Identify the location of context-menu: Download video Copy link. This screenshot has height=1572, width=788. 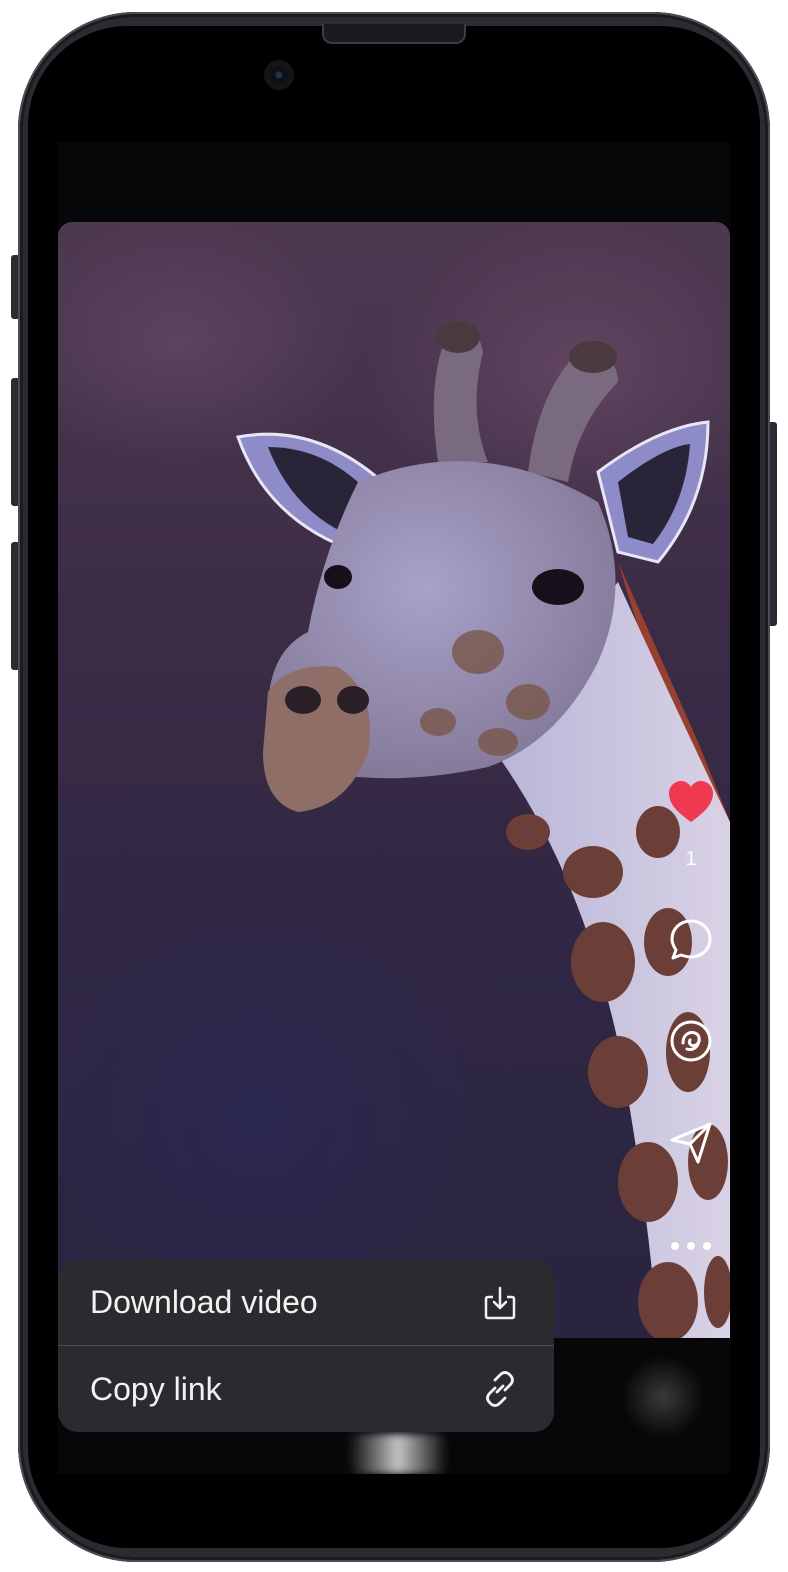
(306, 1346).